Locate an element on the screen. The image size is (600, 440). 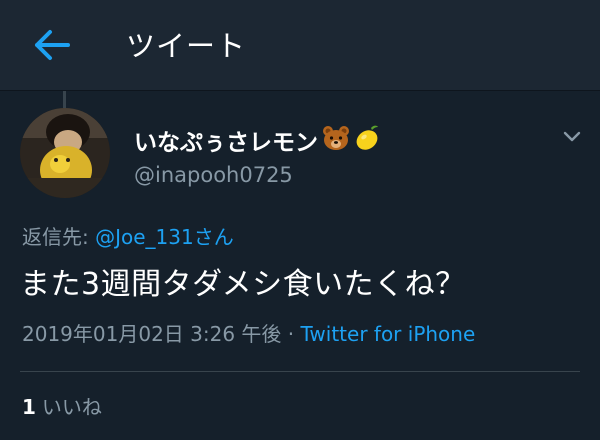
arrow-left-icon is located at coordinates (52, 45).